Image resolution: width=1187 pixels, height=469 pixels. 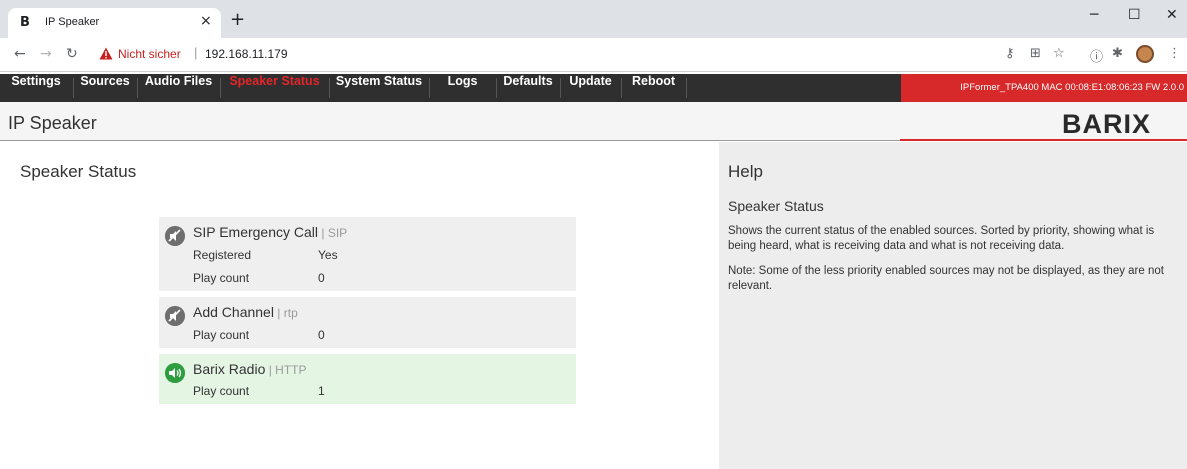 I want to click on source-type: SIP, so click(x=337, y=233).